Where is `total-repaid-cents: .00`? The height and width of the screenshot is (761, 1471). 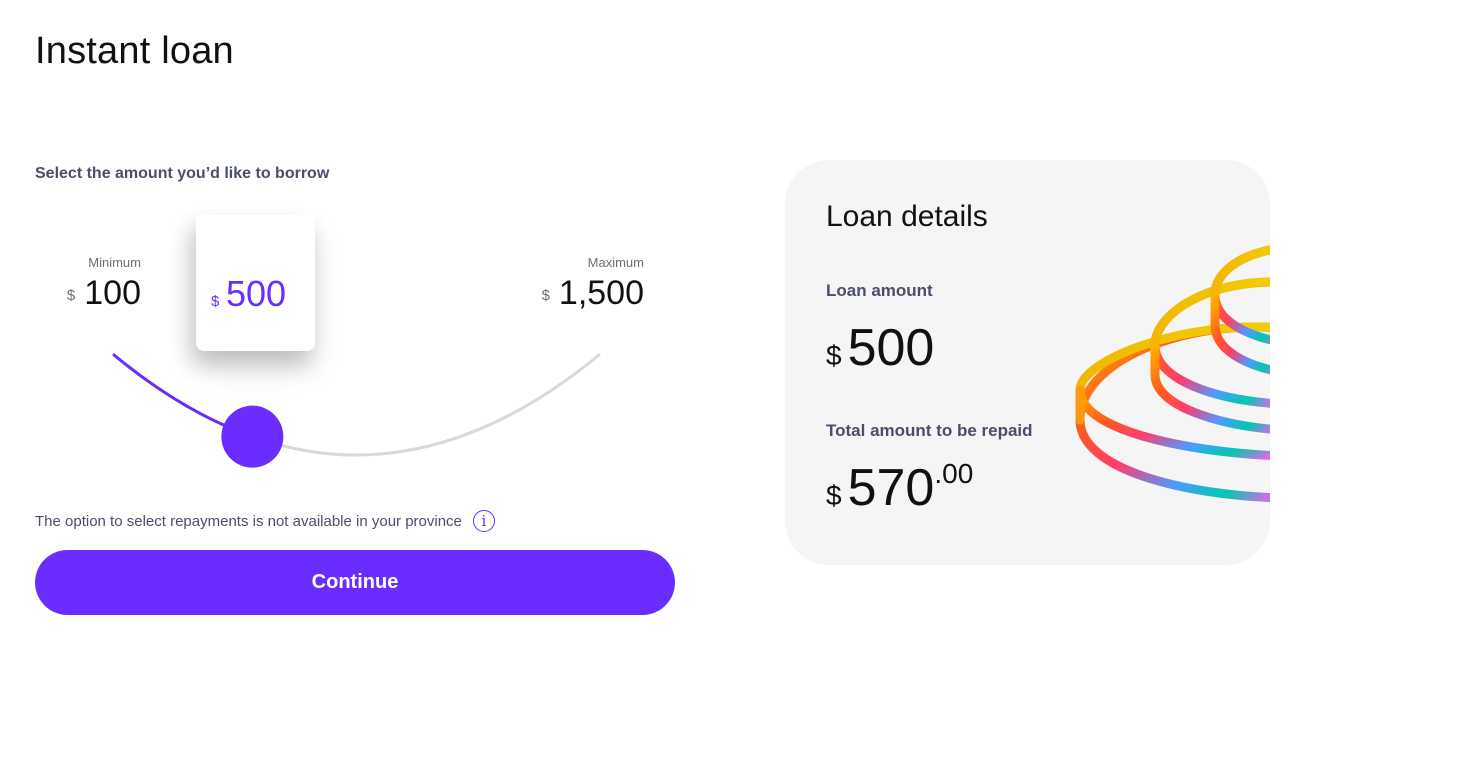
total-repaid-cents: .00 is located at coordinates (954, 473).